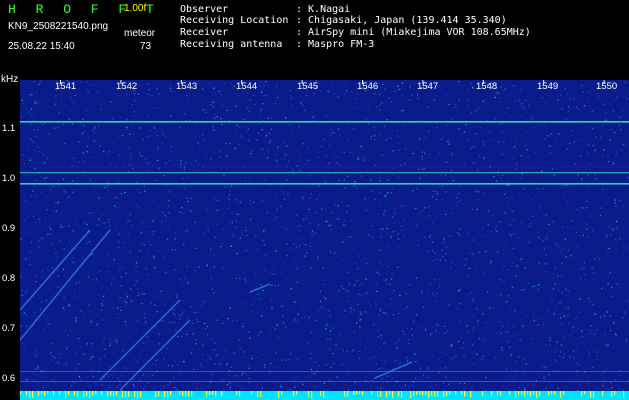  Describe the element at coordinates (66, 86) in the screenshot. I see `x-tick-1541: 1541` at that location.